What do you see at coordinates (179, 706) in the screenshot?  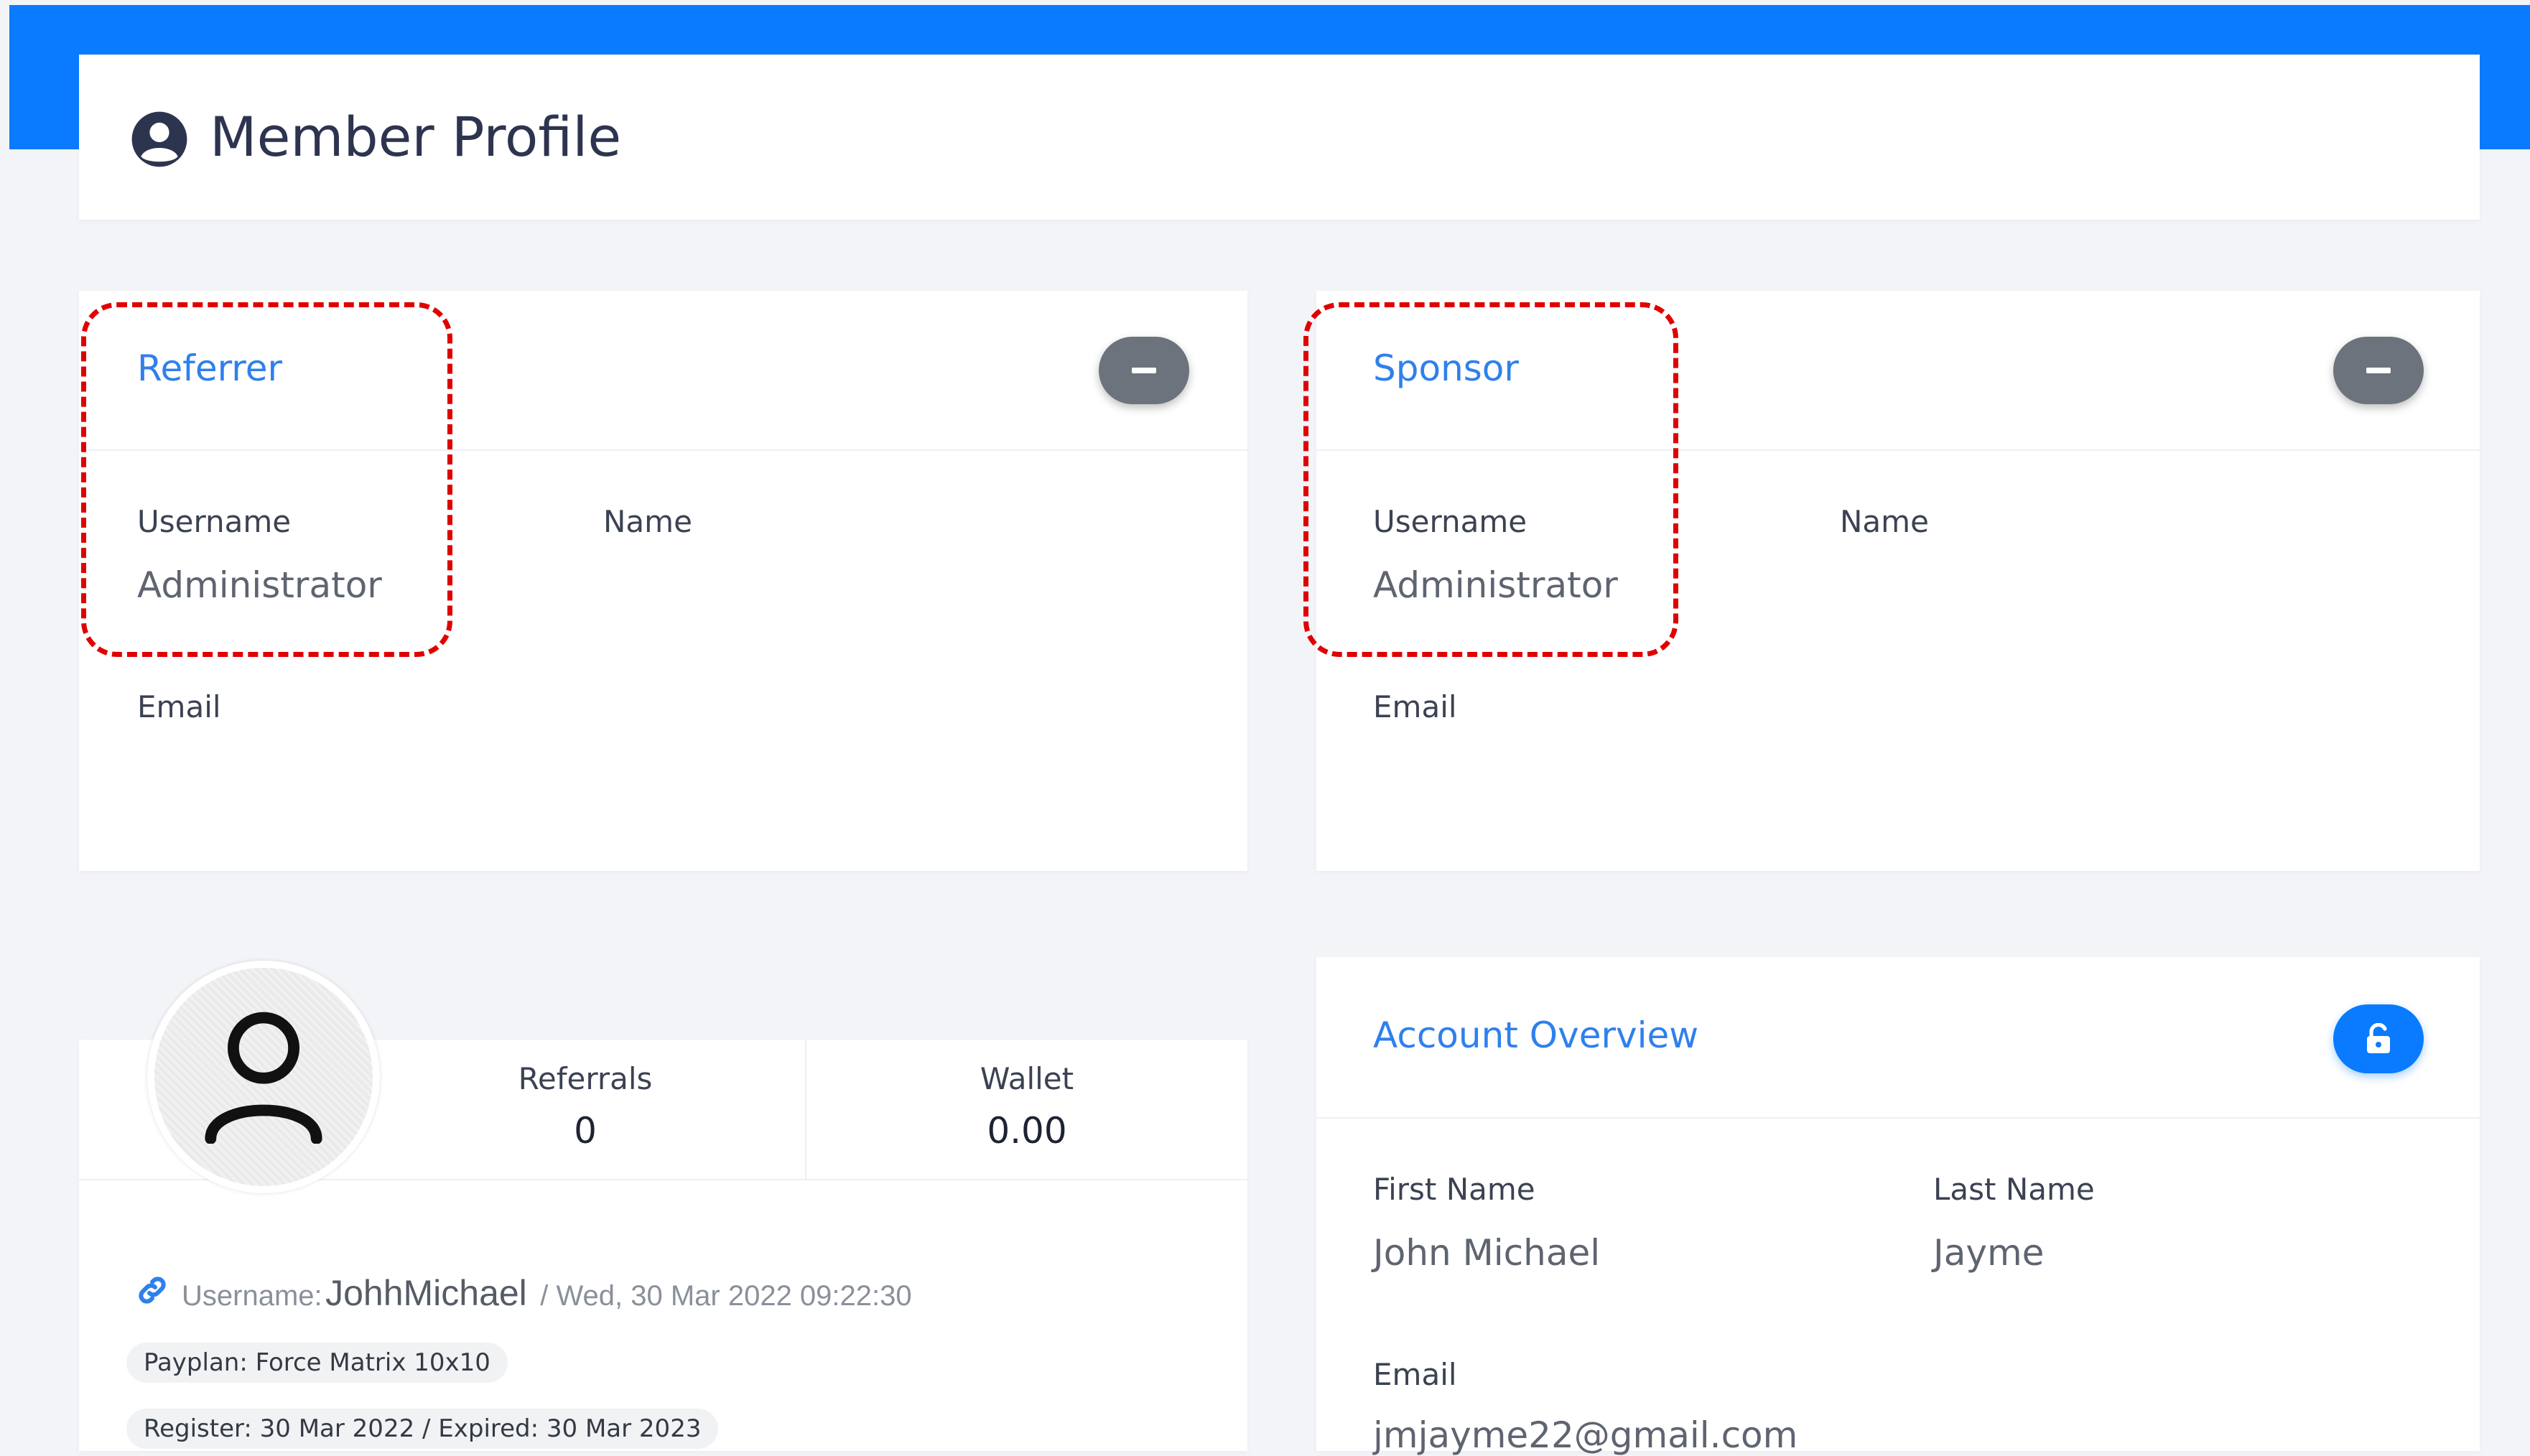 I see `referrer-email-label: Email` at bounding box center [179, 706].